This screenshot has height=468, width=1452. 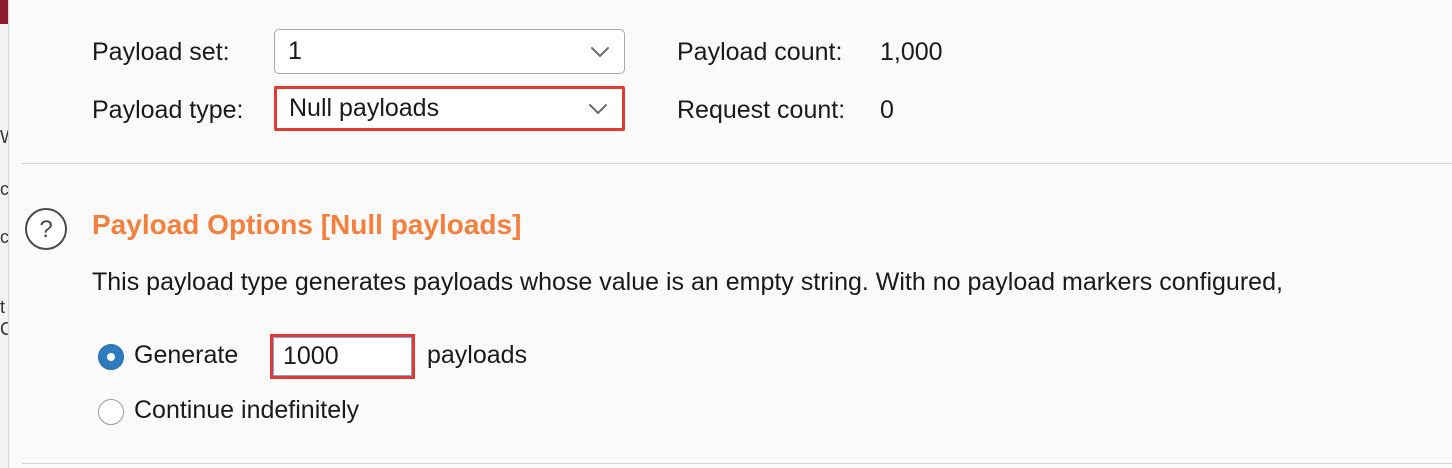 I want to click on payload-options-title: Payload Options [Null payloads], so click(x=307, y=224).